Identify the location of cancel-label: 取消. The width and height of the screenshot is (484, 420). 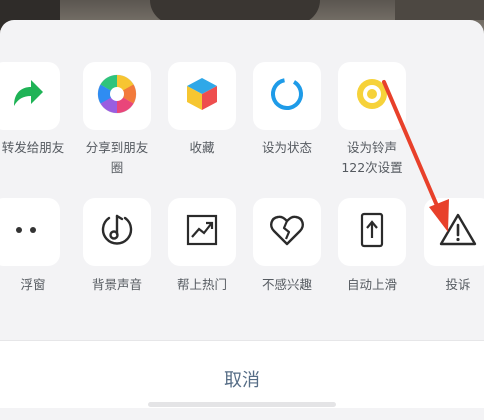
(242, 380).